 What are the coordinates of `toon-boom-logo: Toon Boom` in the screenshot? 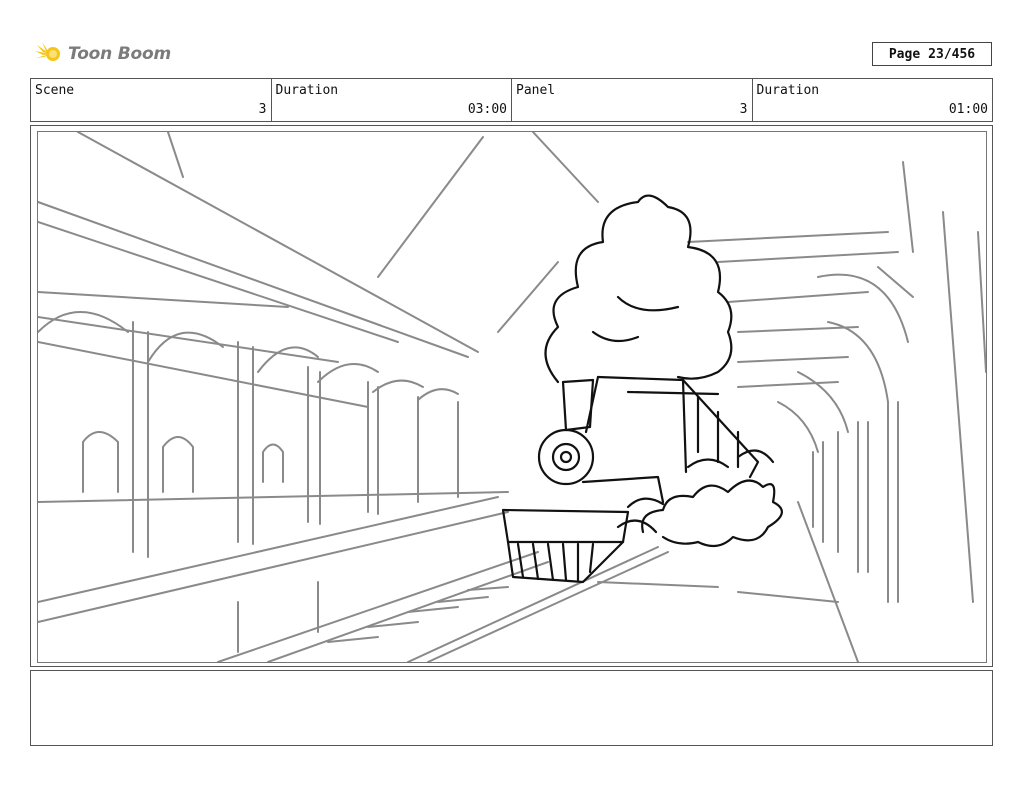 It's located at (102, 54).